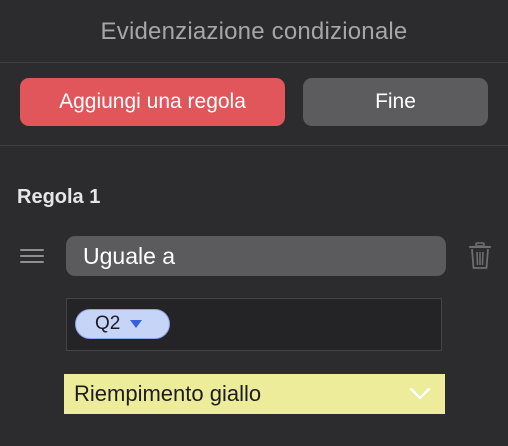 The image size is (508, 446). I want to click on chevron-down-icon, so click(420, 394).